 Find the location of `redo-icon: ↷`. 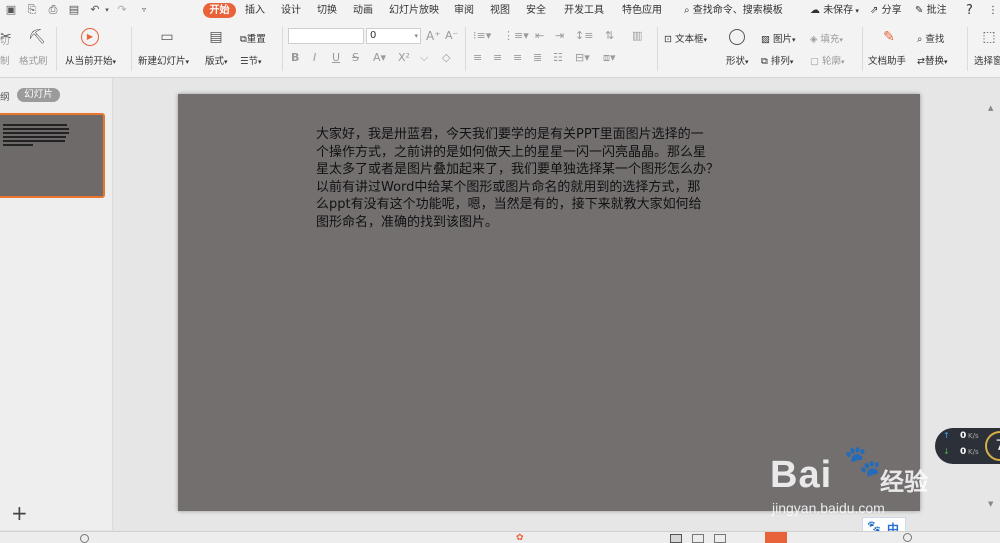

redo-icon: ↷ is located at coordinates (122, 10).